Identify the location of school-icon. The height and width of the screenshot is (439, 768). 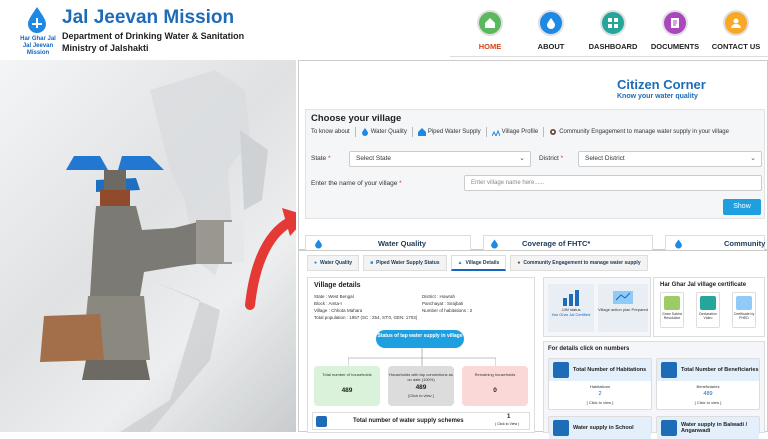
(561, 428).